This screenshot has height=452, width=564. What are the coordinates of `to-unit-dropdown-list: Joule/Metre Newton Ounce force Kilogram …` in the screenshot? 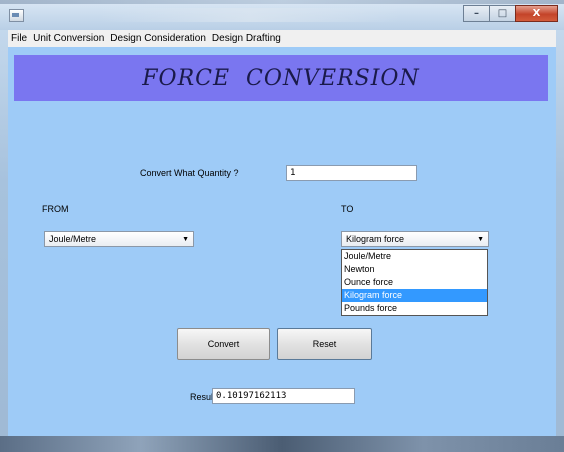 It's located at (414, 282).